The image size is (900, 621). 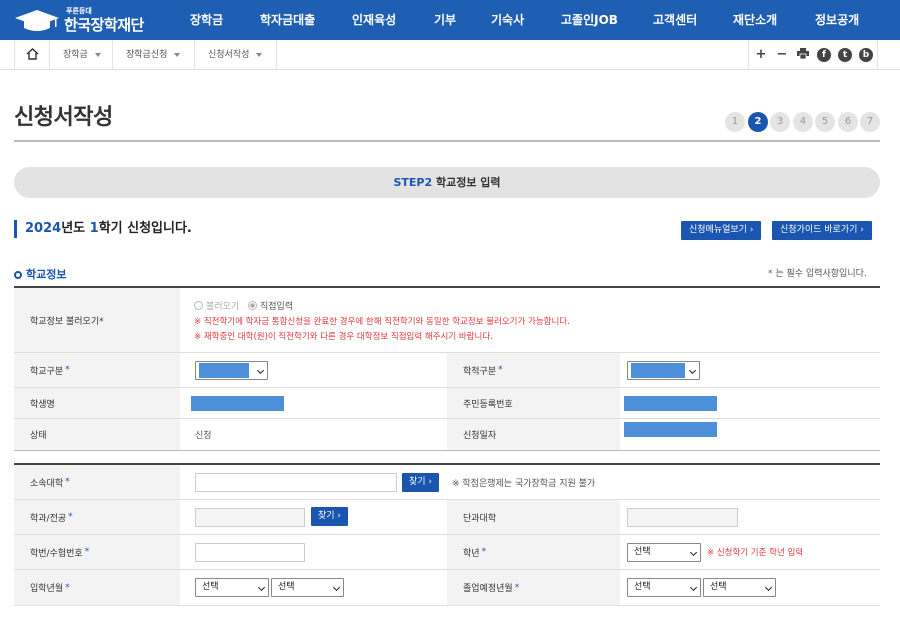 I want to click on menu-item-public-info: 정보공개, so click(x=837, y=20).